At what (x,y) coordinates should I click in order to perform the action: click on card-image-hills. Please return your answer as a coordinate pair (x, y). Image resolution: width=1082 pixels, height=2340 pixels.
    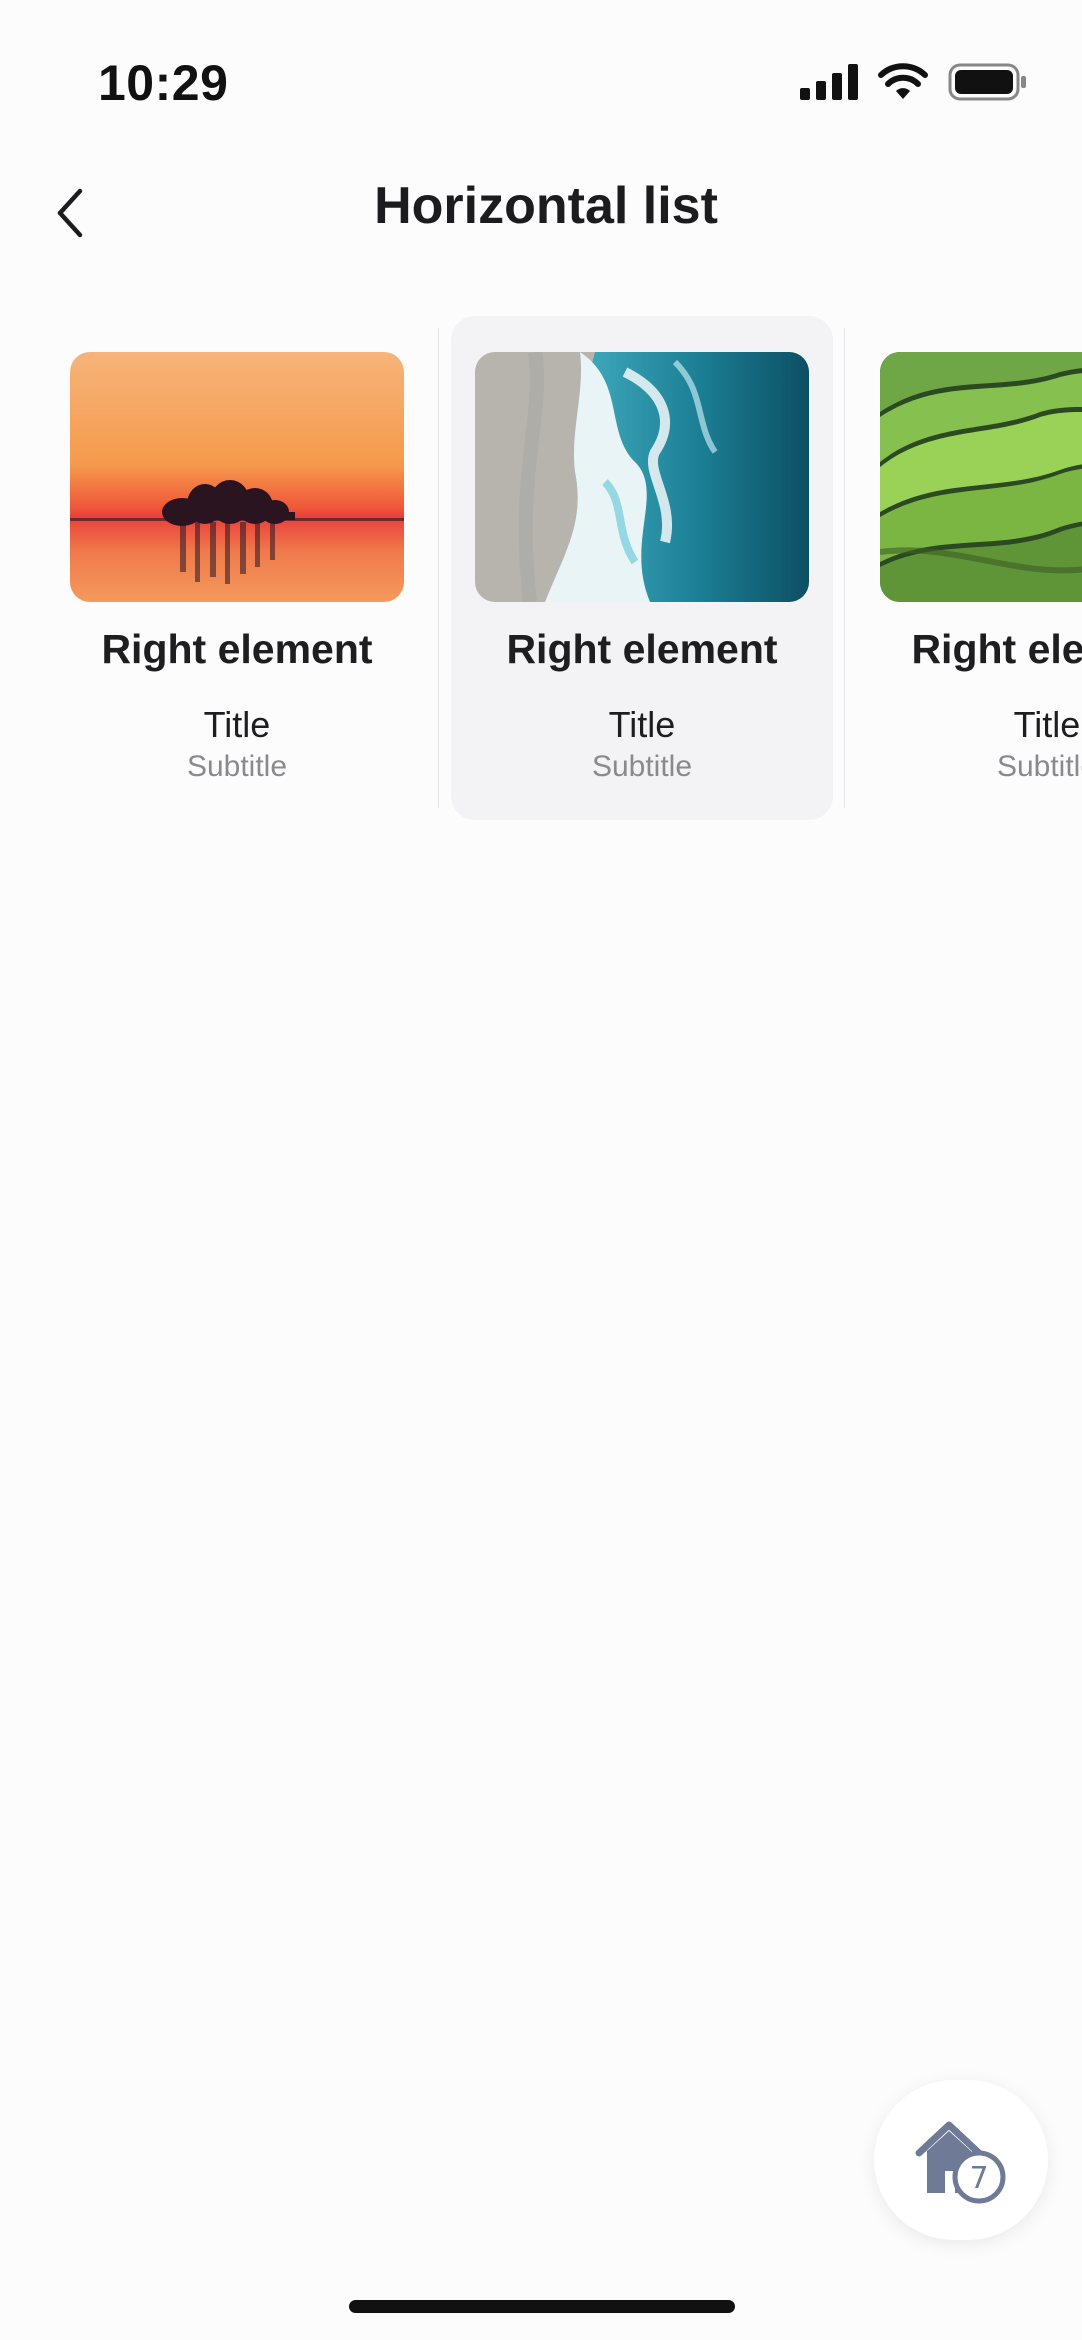
    Looking at the image, I should click on (981, 477).